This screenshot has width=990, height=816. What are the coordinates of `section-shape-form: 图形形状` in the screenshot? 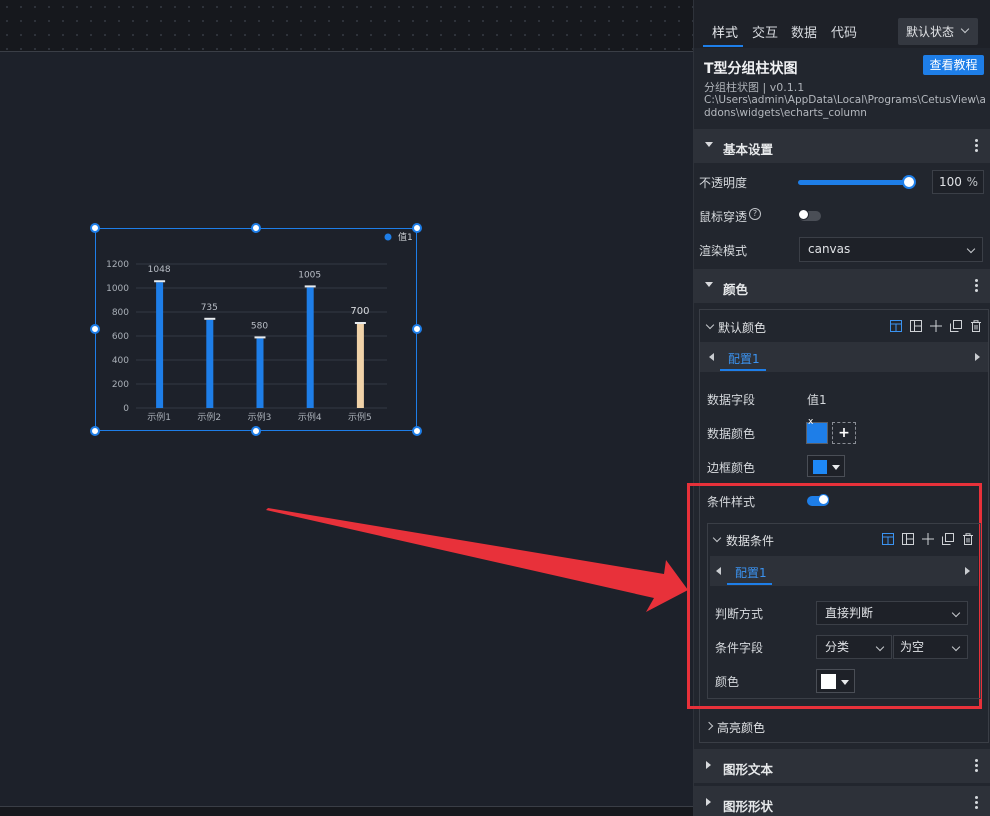 It's located at (842, 801).